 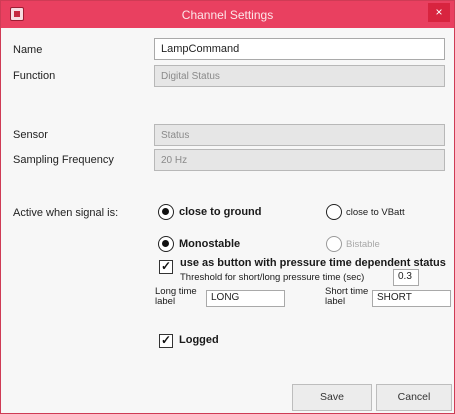 What do you see at coordinates (63, 160) in the screenshot?
I see `sampling-frequency-label: Sampling Frequency` at bounding box center [63, 160].